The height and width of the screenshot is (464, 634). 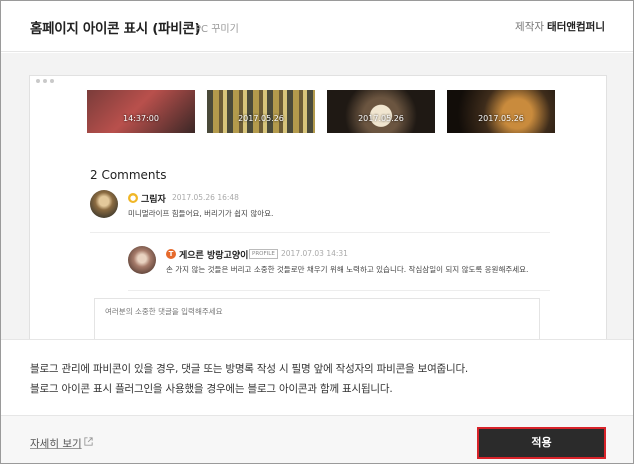 What do you see at coordinates (317, 318) in the screenshot?
I see `comment-input: 여러분의 소중한 댓글을 입력해주세요` at bounding box center [317, 318].